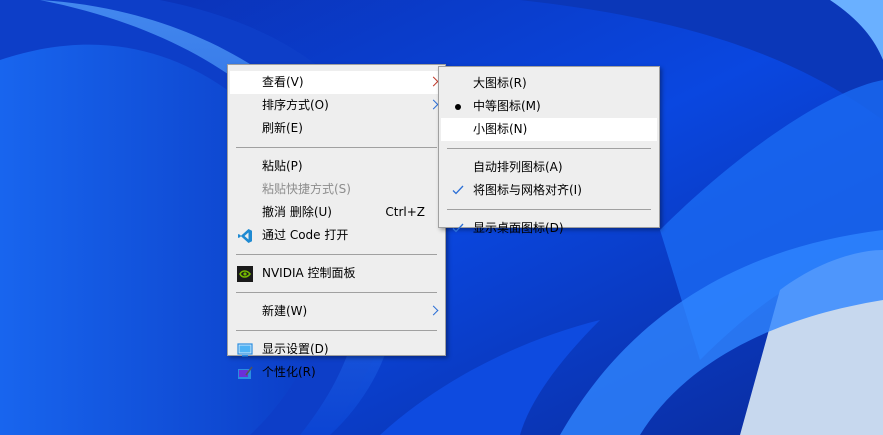  I want to click on menu-item-label: 查看(V), so click(283, 82).